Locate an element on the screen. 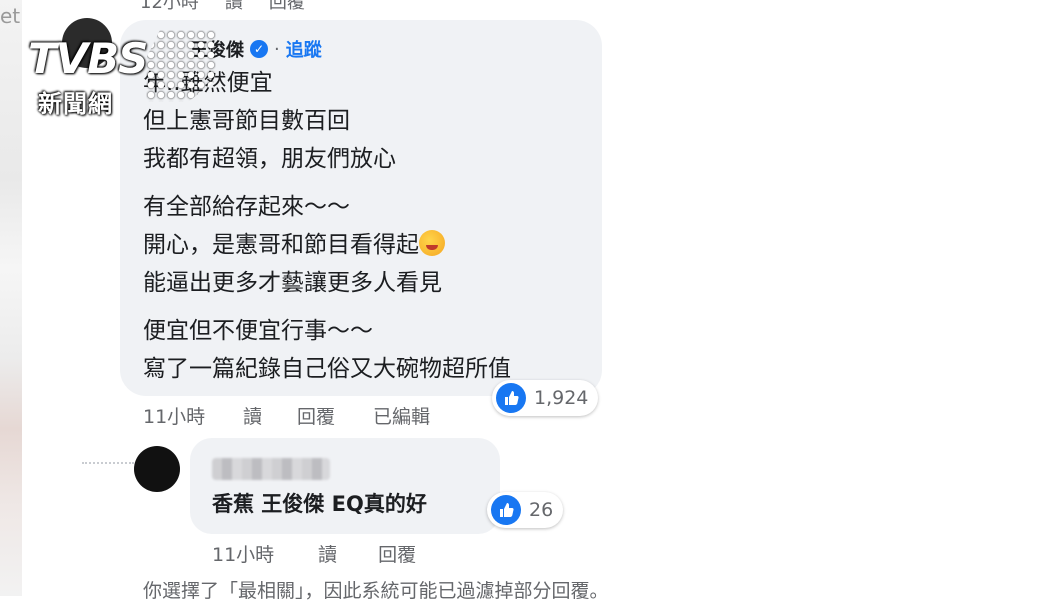  read-button: 讀 is located at coordinates (270, 415).